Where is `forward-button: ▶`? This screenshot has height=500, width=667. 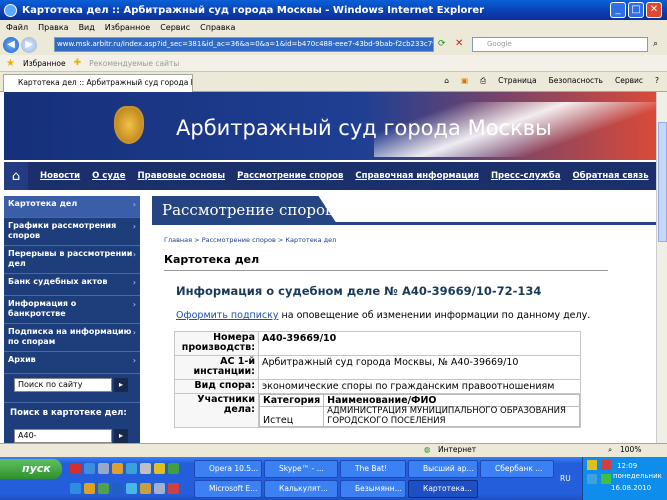 forward-button: ▶ is located at coordinates (29, 44).